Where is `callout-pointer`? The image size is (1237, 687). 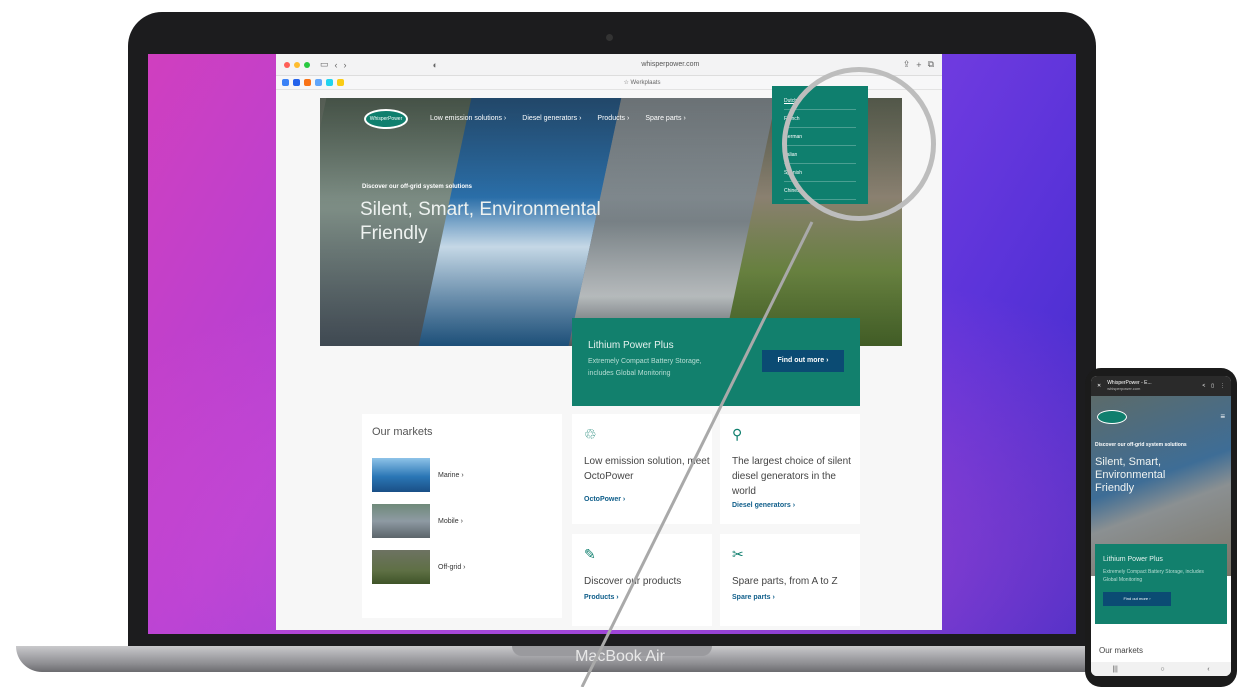 callout-pointer is located at coordinates (697, 454).